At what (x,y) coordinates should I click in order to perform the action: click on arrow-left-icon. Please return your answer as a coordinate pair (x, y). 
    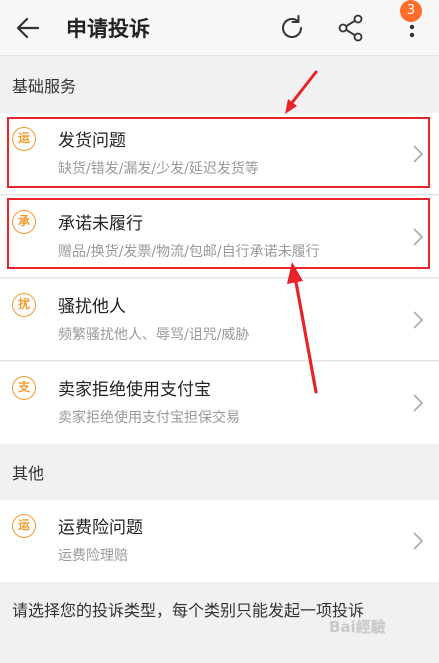
    Looking at the image, I should click on (28, 28).